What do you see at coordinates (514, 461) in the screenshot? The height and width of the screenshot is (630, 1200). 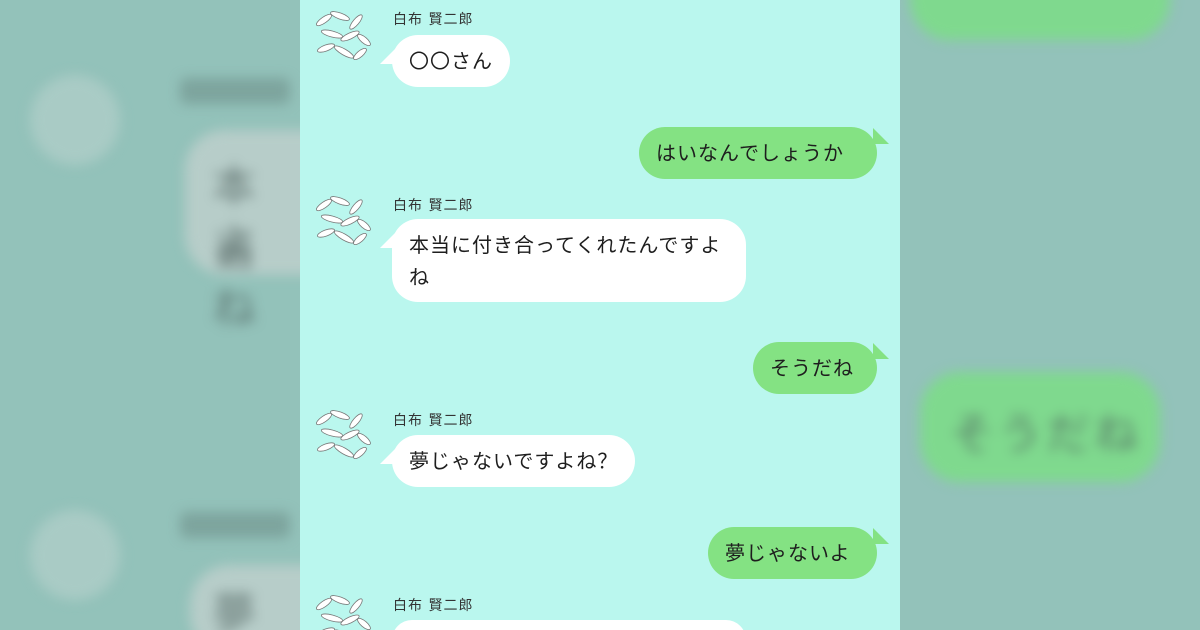 I see `message-bubble-incoming: 夢じゃないですよね？` at bounding box center [514, 461].